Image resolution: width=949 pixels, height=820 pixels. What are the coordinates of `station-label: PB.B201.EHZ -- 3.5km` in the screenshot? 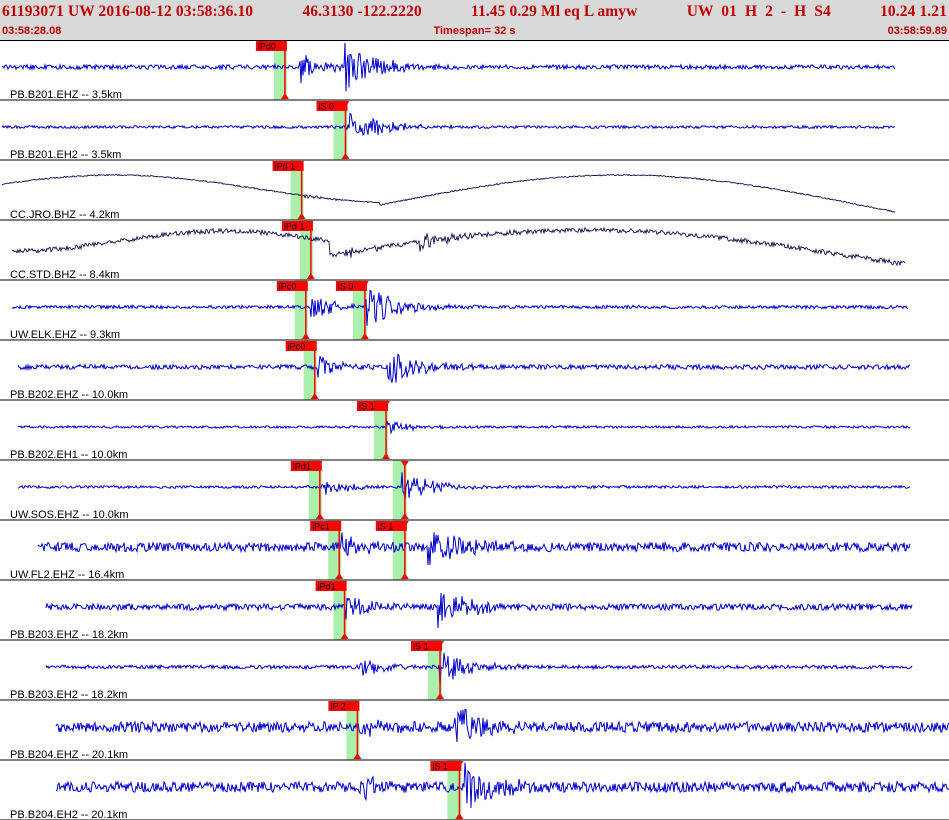 It's located at (66, 95).